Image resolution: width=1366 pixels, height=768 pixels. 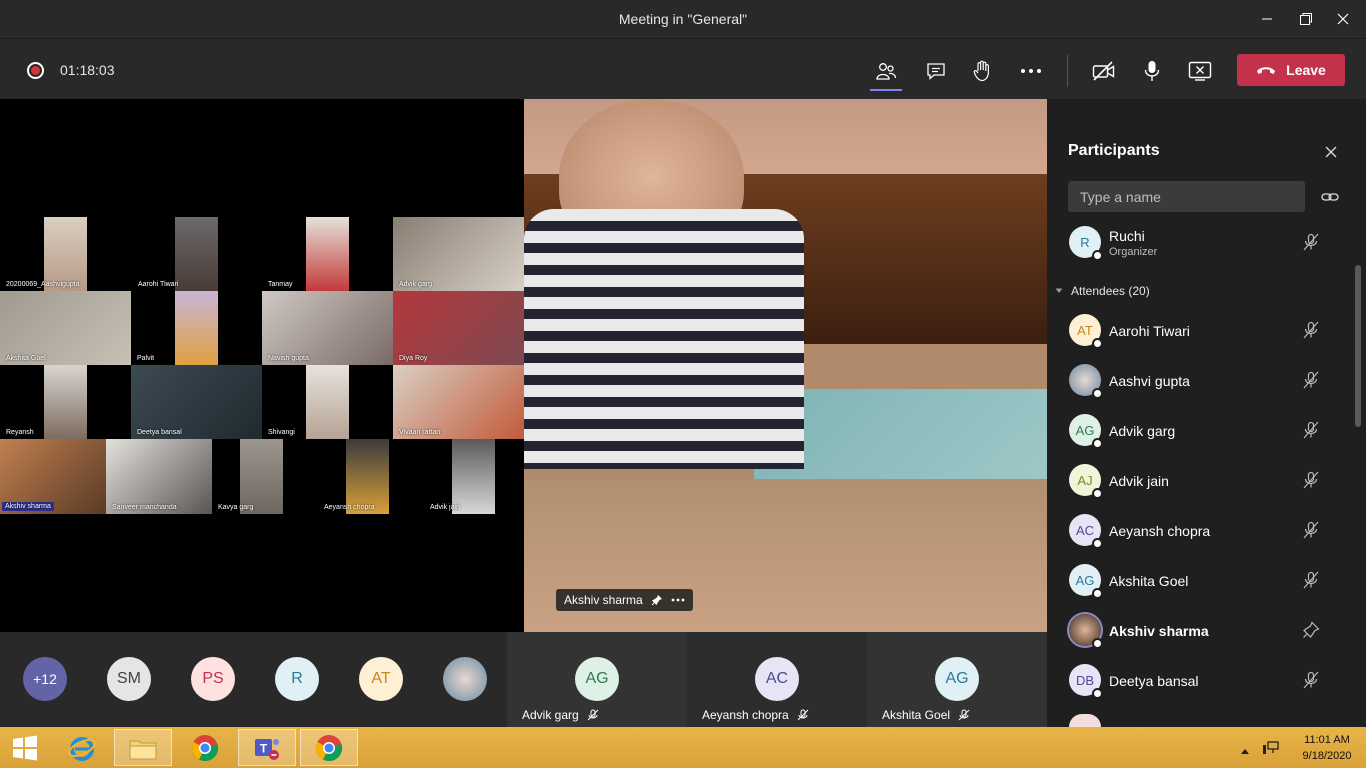 What do you see at coordinates (129, 679) in the screenshot?
I see `avatar: SM` at bounding box center [129, 679].